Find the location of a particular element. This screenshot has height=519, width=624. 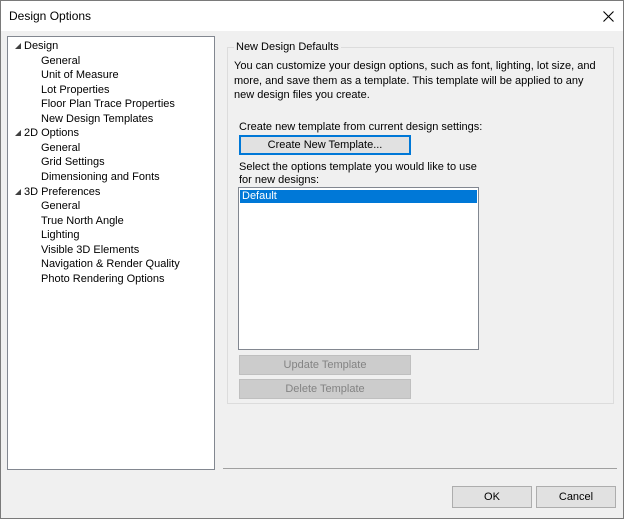

tree-item-design-general: General is located at coordinates (60, 61).